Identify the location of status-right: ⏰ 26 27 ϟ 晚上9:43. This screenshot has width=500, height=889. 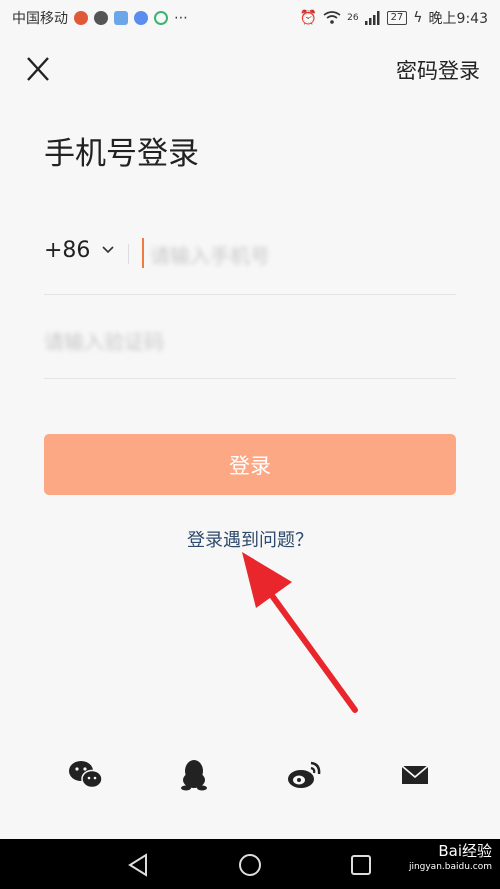
(394, 18).